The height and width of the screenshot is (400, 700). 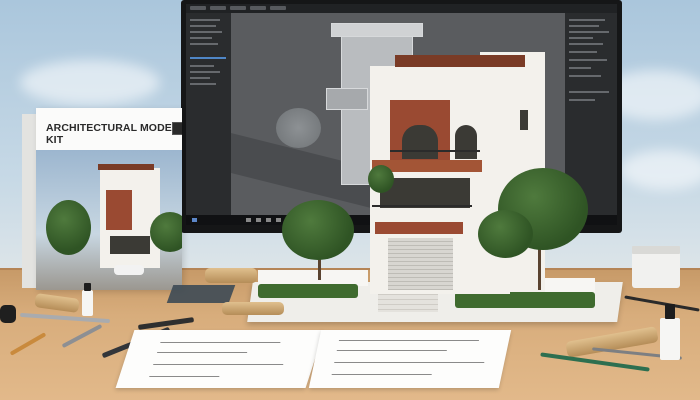 I want to click on car, so click(x=129, y=270).